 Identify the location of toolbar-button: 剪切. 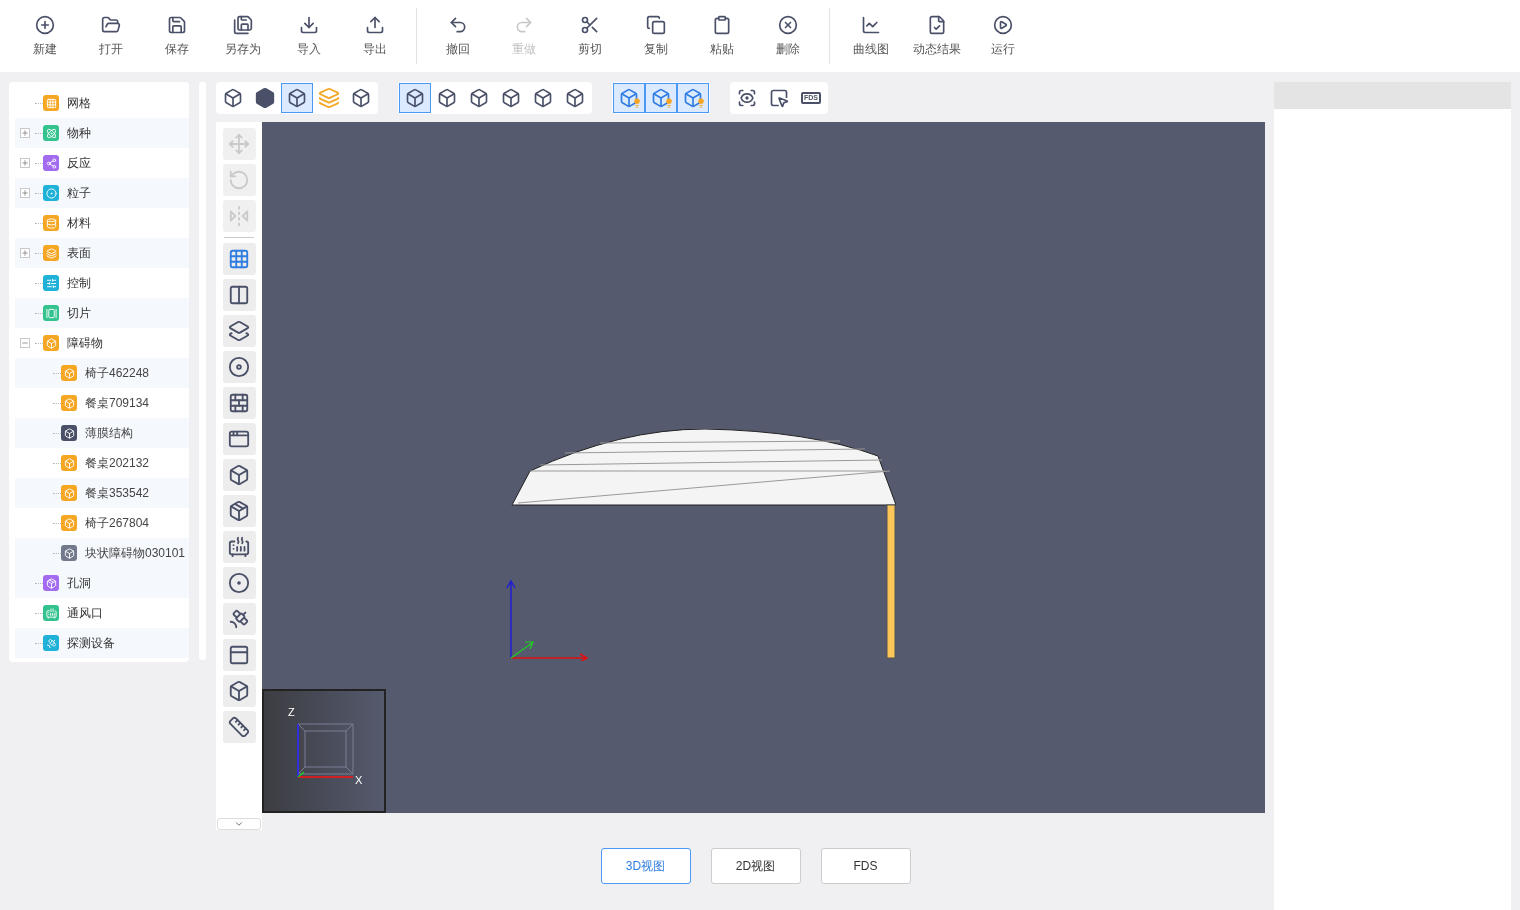
(590, 36).